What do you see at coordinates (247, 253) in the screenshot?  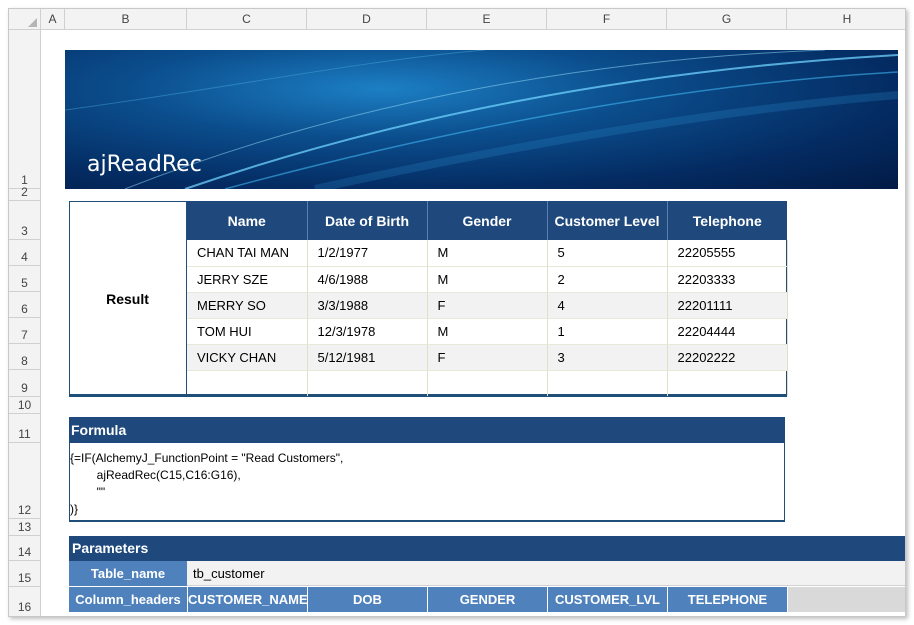 I see `cell: CHAN TAI MAN` at bounding box center [247, 253].